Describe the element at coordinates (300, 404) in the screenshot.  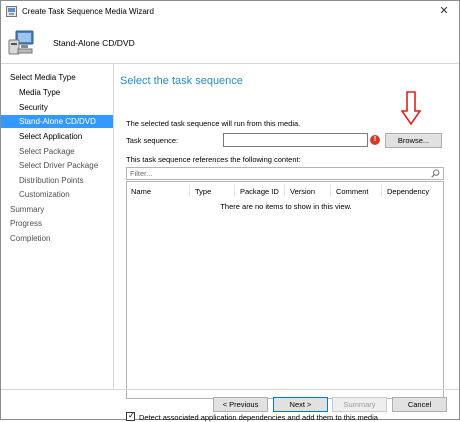
I see `next-button: Next >` at that location.